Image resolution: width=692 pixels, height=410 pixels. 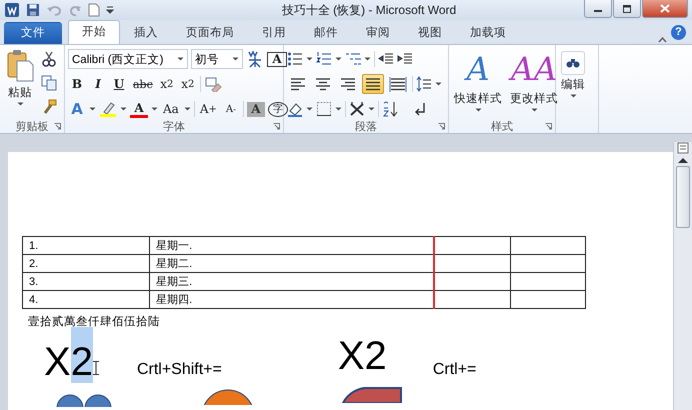 What do you see at coordinates (390, 109) in the screenshot?
I see `sort-icon` at bounding box center [390, 109].